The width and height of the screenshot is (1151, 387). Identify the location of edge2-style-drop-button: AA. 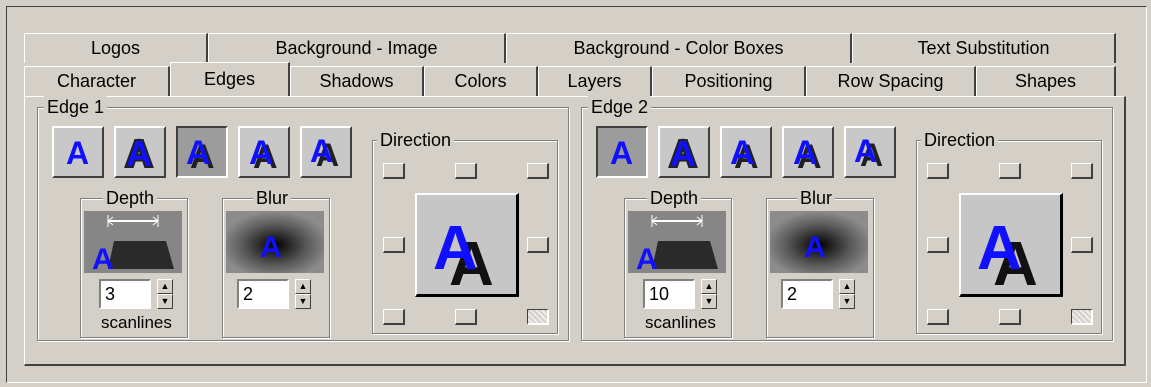
(870, 152).